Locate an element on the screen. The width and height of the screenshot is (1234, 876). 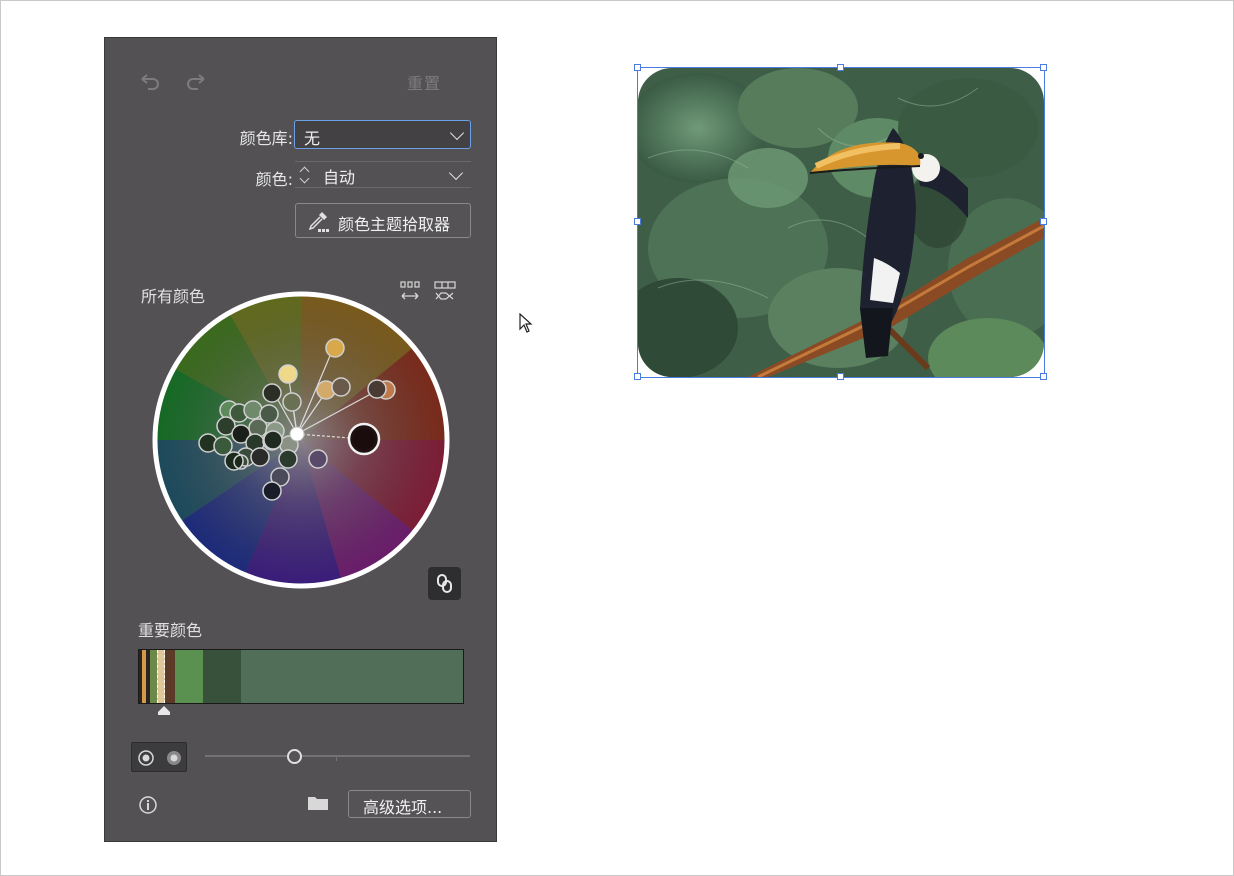
resize-handle-top is located at coordinates (840, 67).